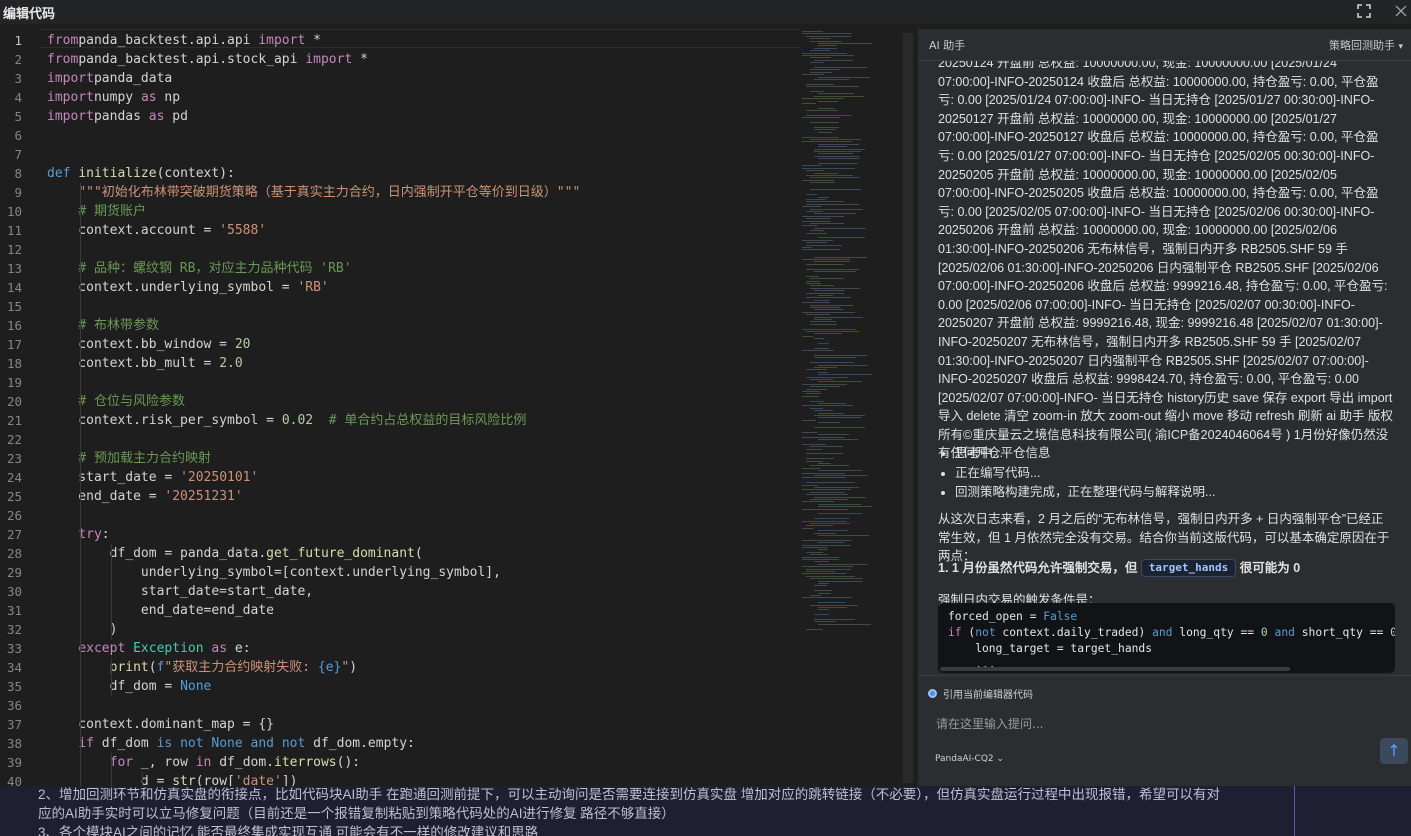 Image resolution: width=1411 pixels, height=836 pixels. What do you see at coordinates (82, 629) in the screenshot?
I see `code-line: )` at bounding box center [82, 629].